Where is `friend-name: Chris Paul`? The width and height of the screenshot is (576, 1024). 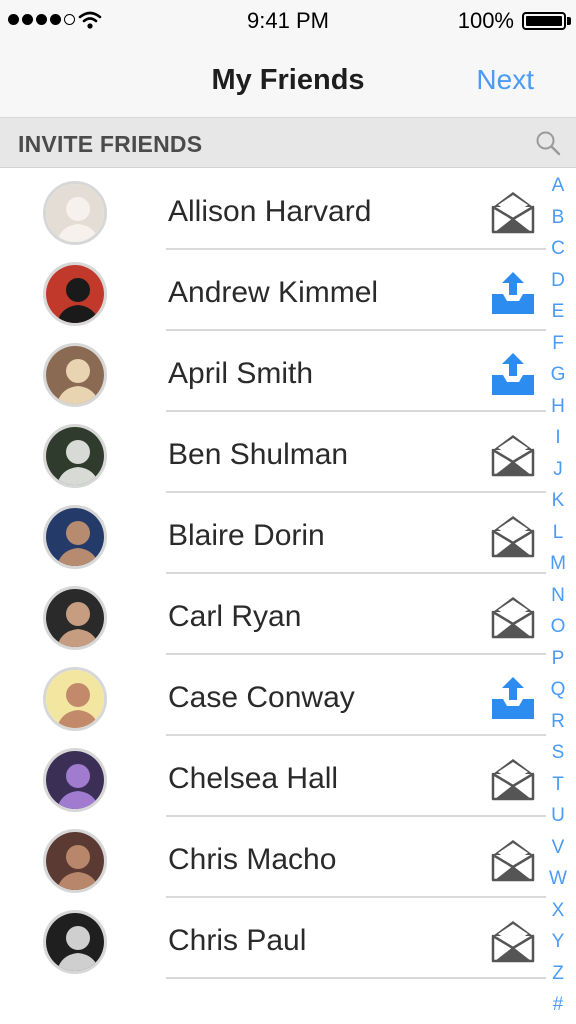
friend-name: Chris Paul is located at coordinates (237, 940).